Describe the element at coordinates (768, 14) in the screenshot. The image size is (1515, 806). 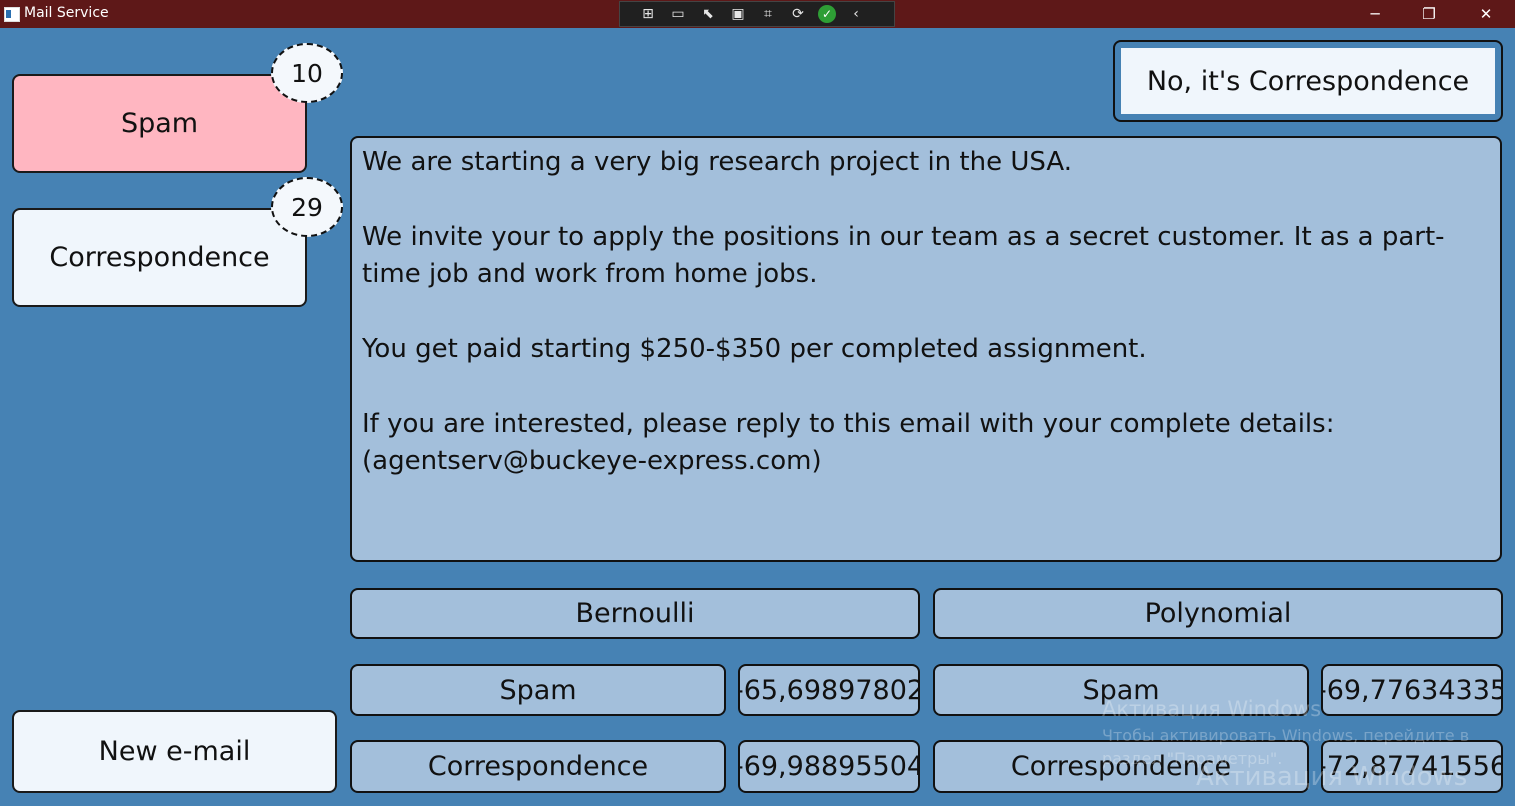
I see `track-focus-icon: ⌗` at that location.